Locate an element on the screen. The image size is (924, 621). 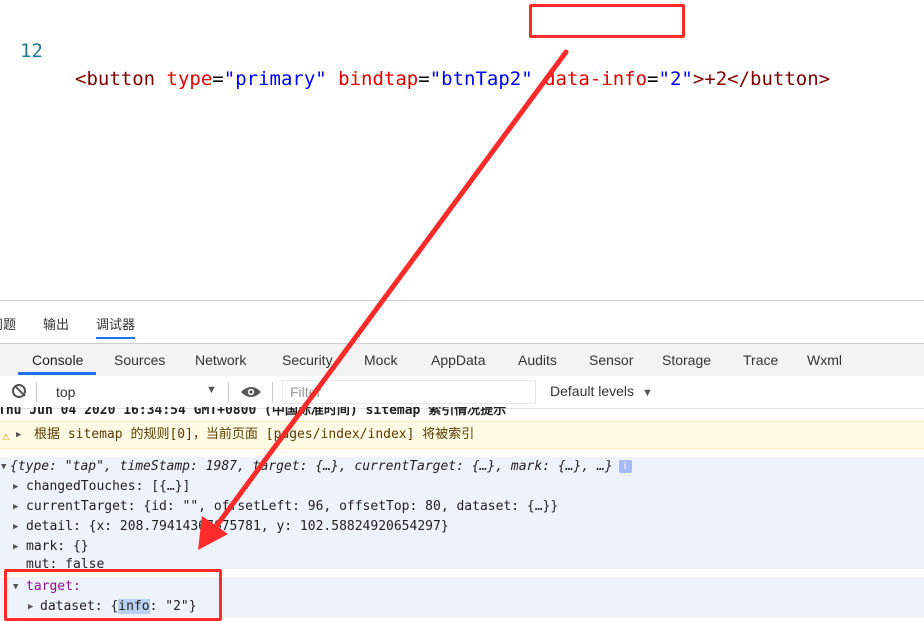
code-value-2: "2" is located at coordinates (675, 79).